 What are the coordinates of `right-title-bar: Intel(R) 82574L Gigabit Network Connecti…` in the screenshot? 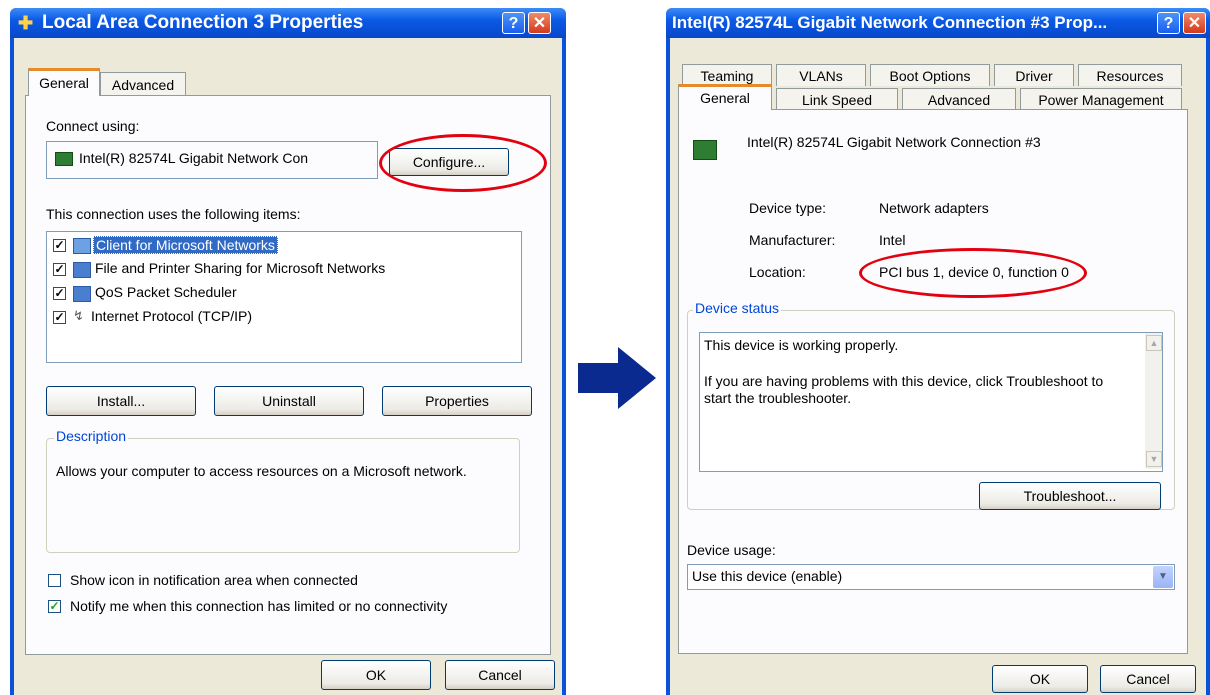 It's located at (938, 23).